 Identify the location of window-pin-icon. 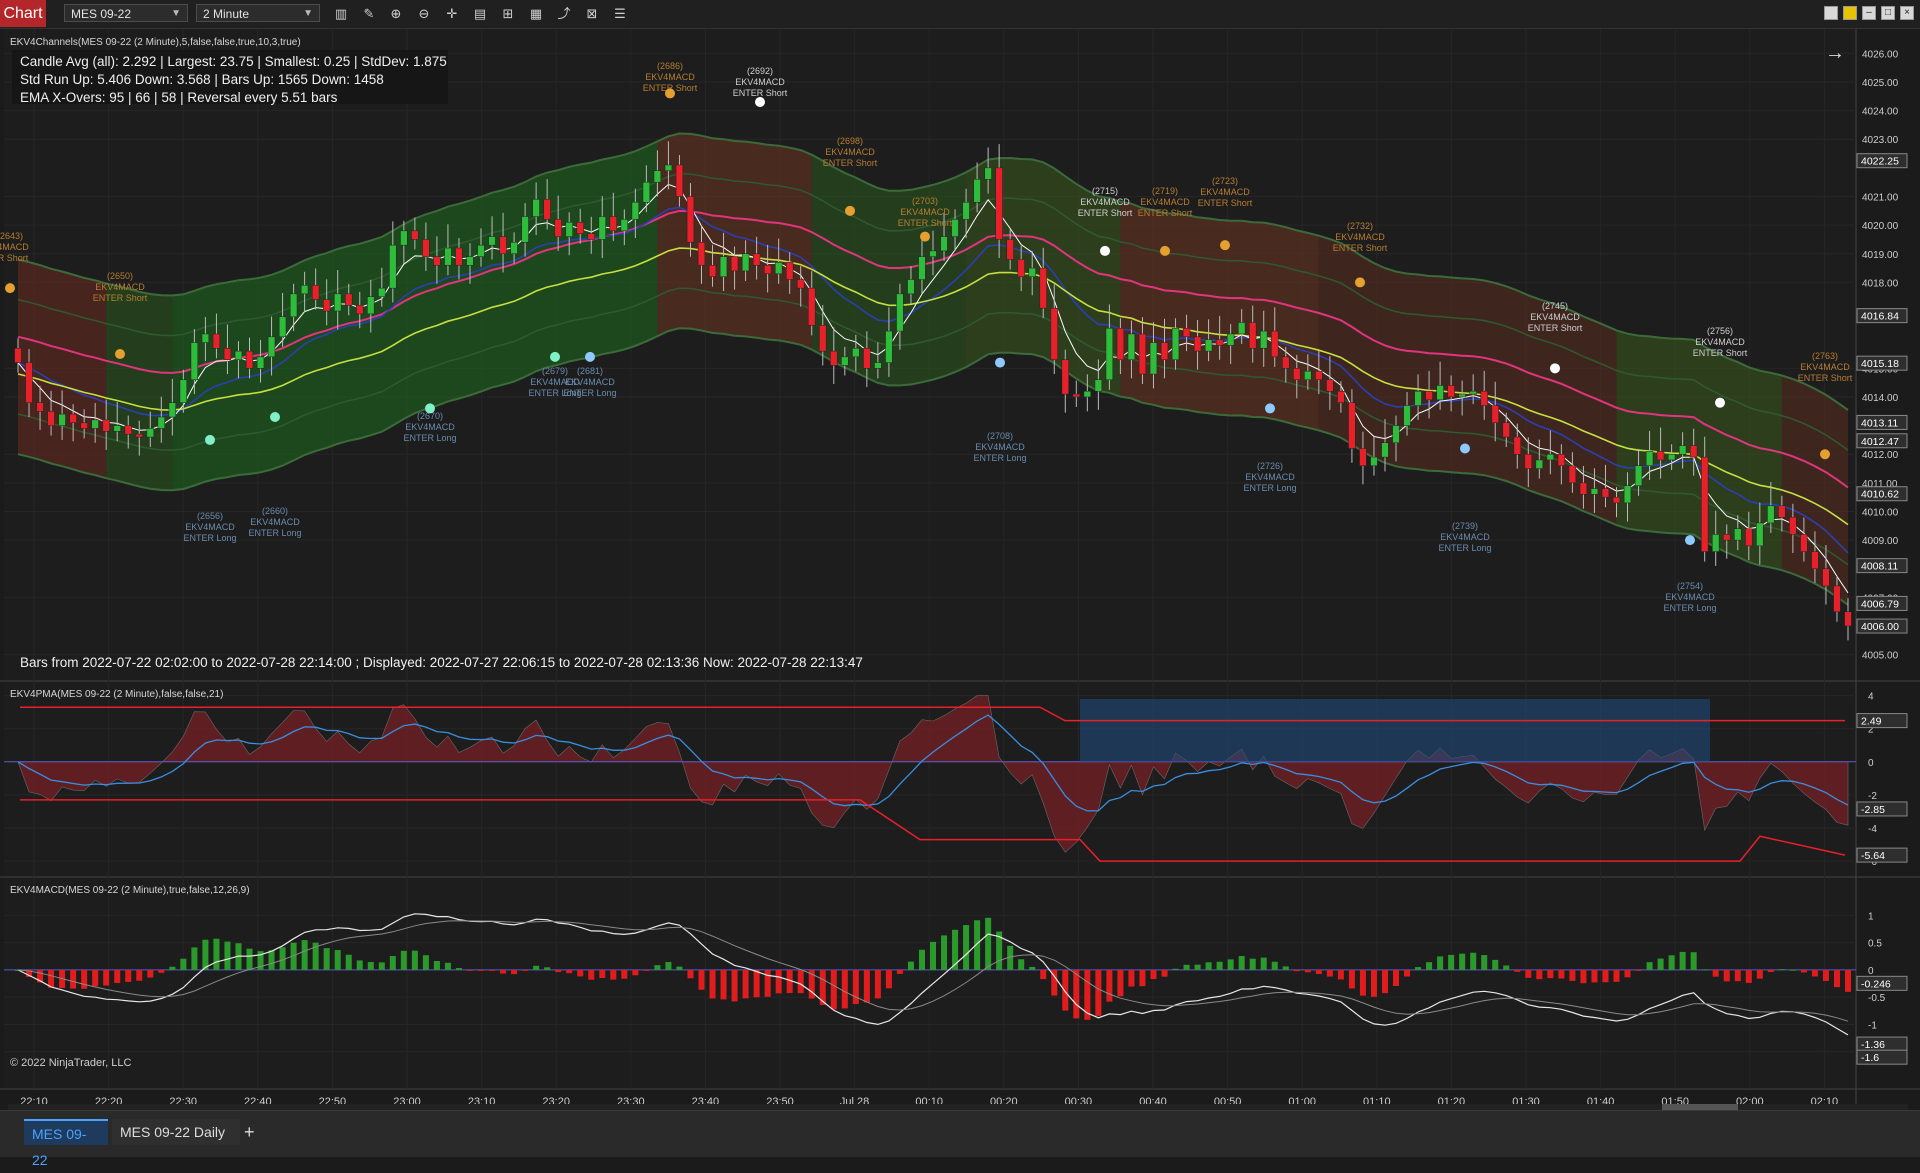
(1831, 13).